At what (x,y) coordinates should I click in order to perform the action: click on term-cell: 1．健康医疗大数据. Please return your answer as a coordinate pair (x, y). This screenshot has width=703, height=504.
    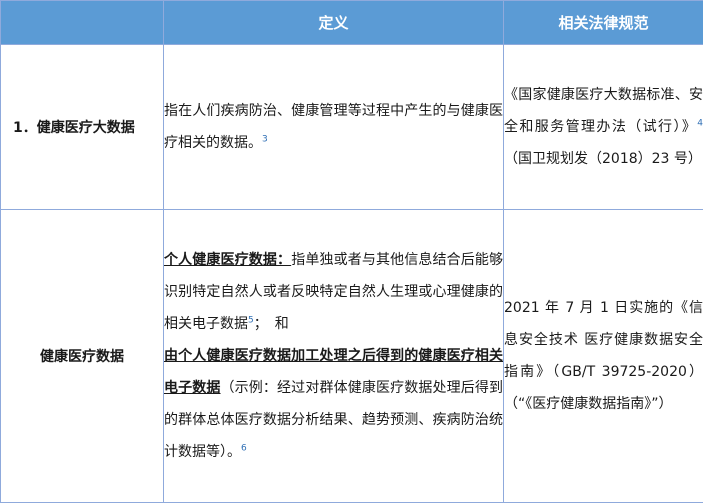
    Looking at the image, I should click on (82, 127).